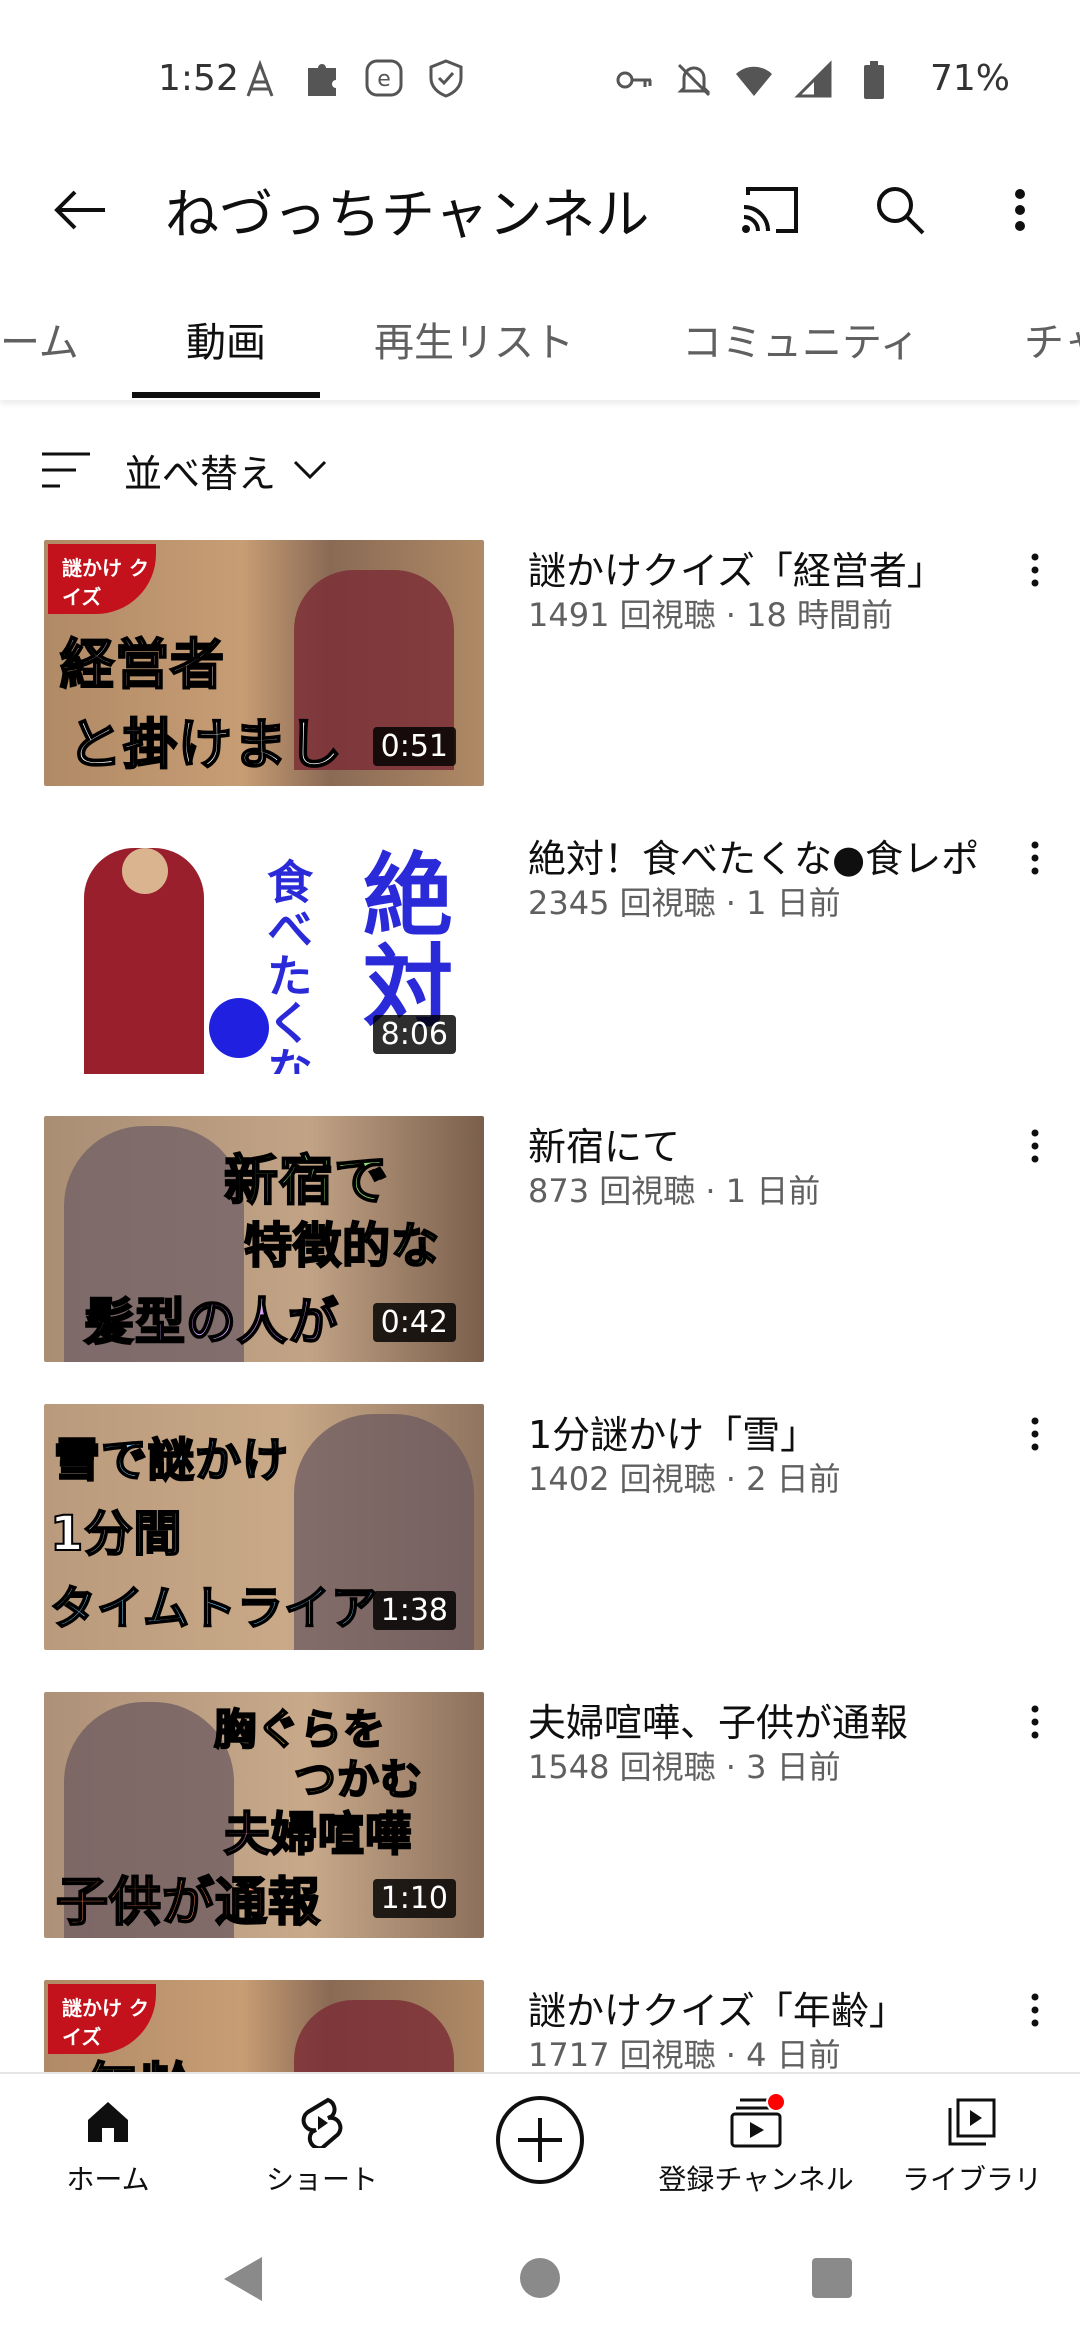  What do you see at coordinates (673, 1431) in the screenshot?
I see `video-title: 1分謎かけ「雪」` at bounding box center [673, 1431].